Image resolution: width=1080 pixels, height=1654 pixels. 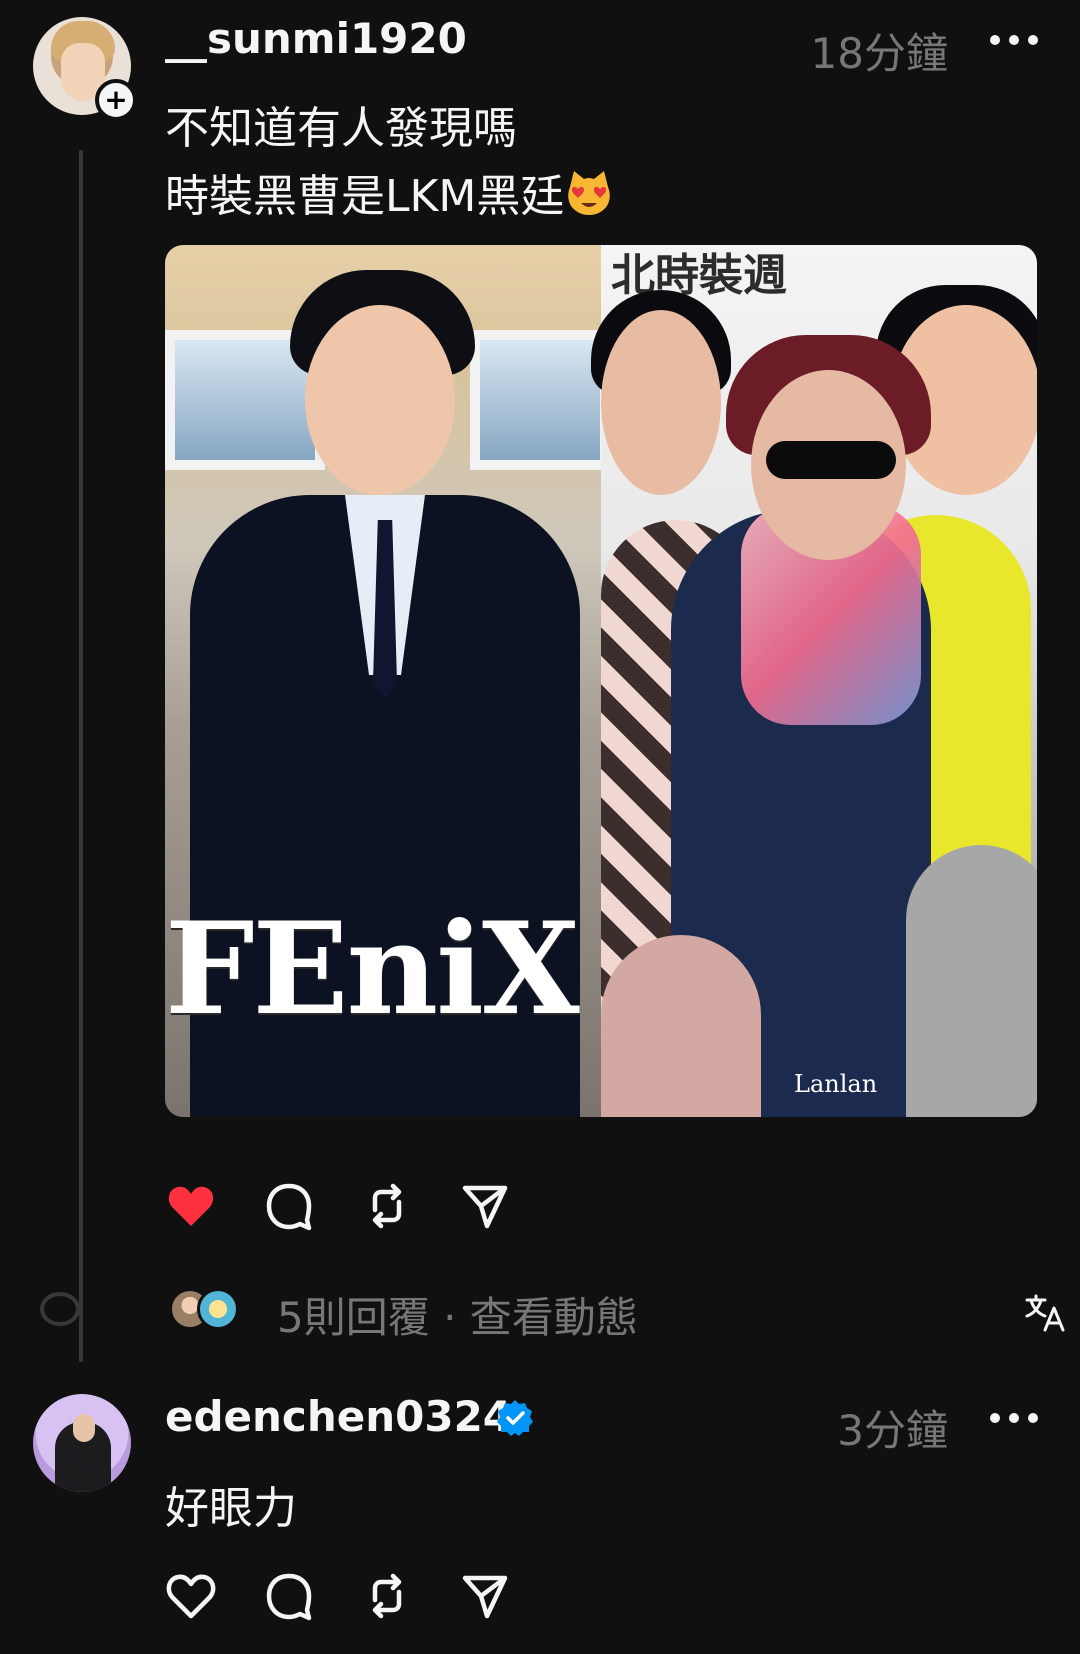 What do you see at coordinates (589, 193) in the screenshot?
I see `smiling-cat-heart-eyes-icon` at bounding box center [589, 193].